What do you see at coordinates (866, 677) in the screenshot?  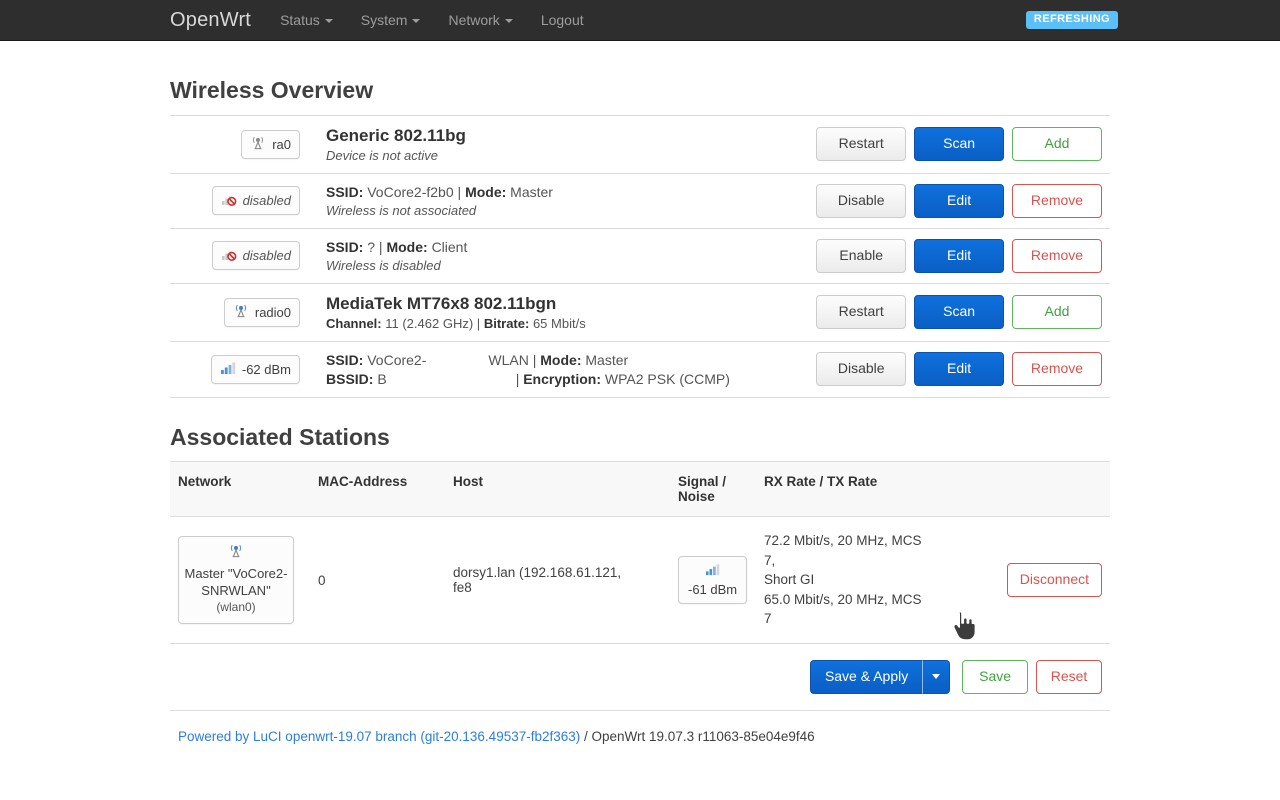 I see `save-apply-button: Save & Apply` at bounding box center [866, 677].